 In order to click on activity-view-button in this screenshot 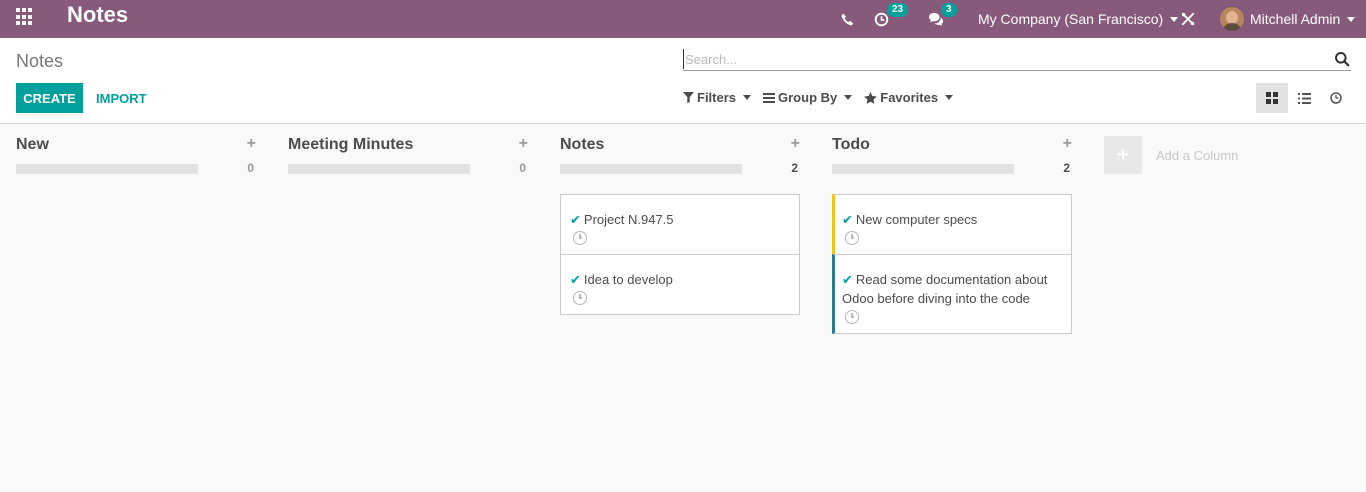, I will do `click(1336, 98)`.